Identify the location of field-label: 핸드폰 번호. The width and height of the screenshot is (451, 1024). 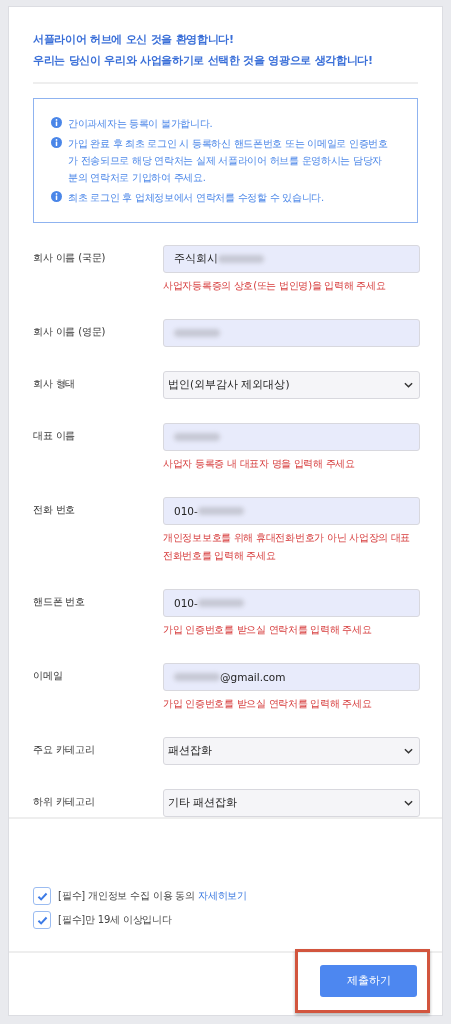
(59, 602).